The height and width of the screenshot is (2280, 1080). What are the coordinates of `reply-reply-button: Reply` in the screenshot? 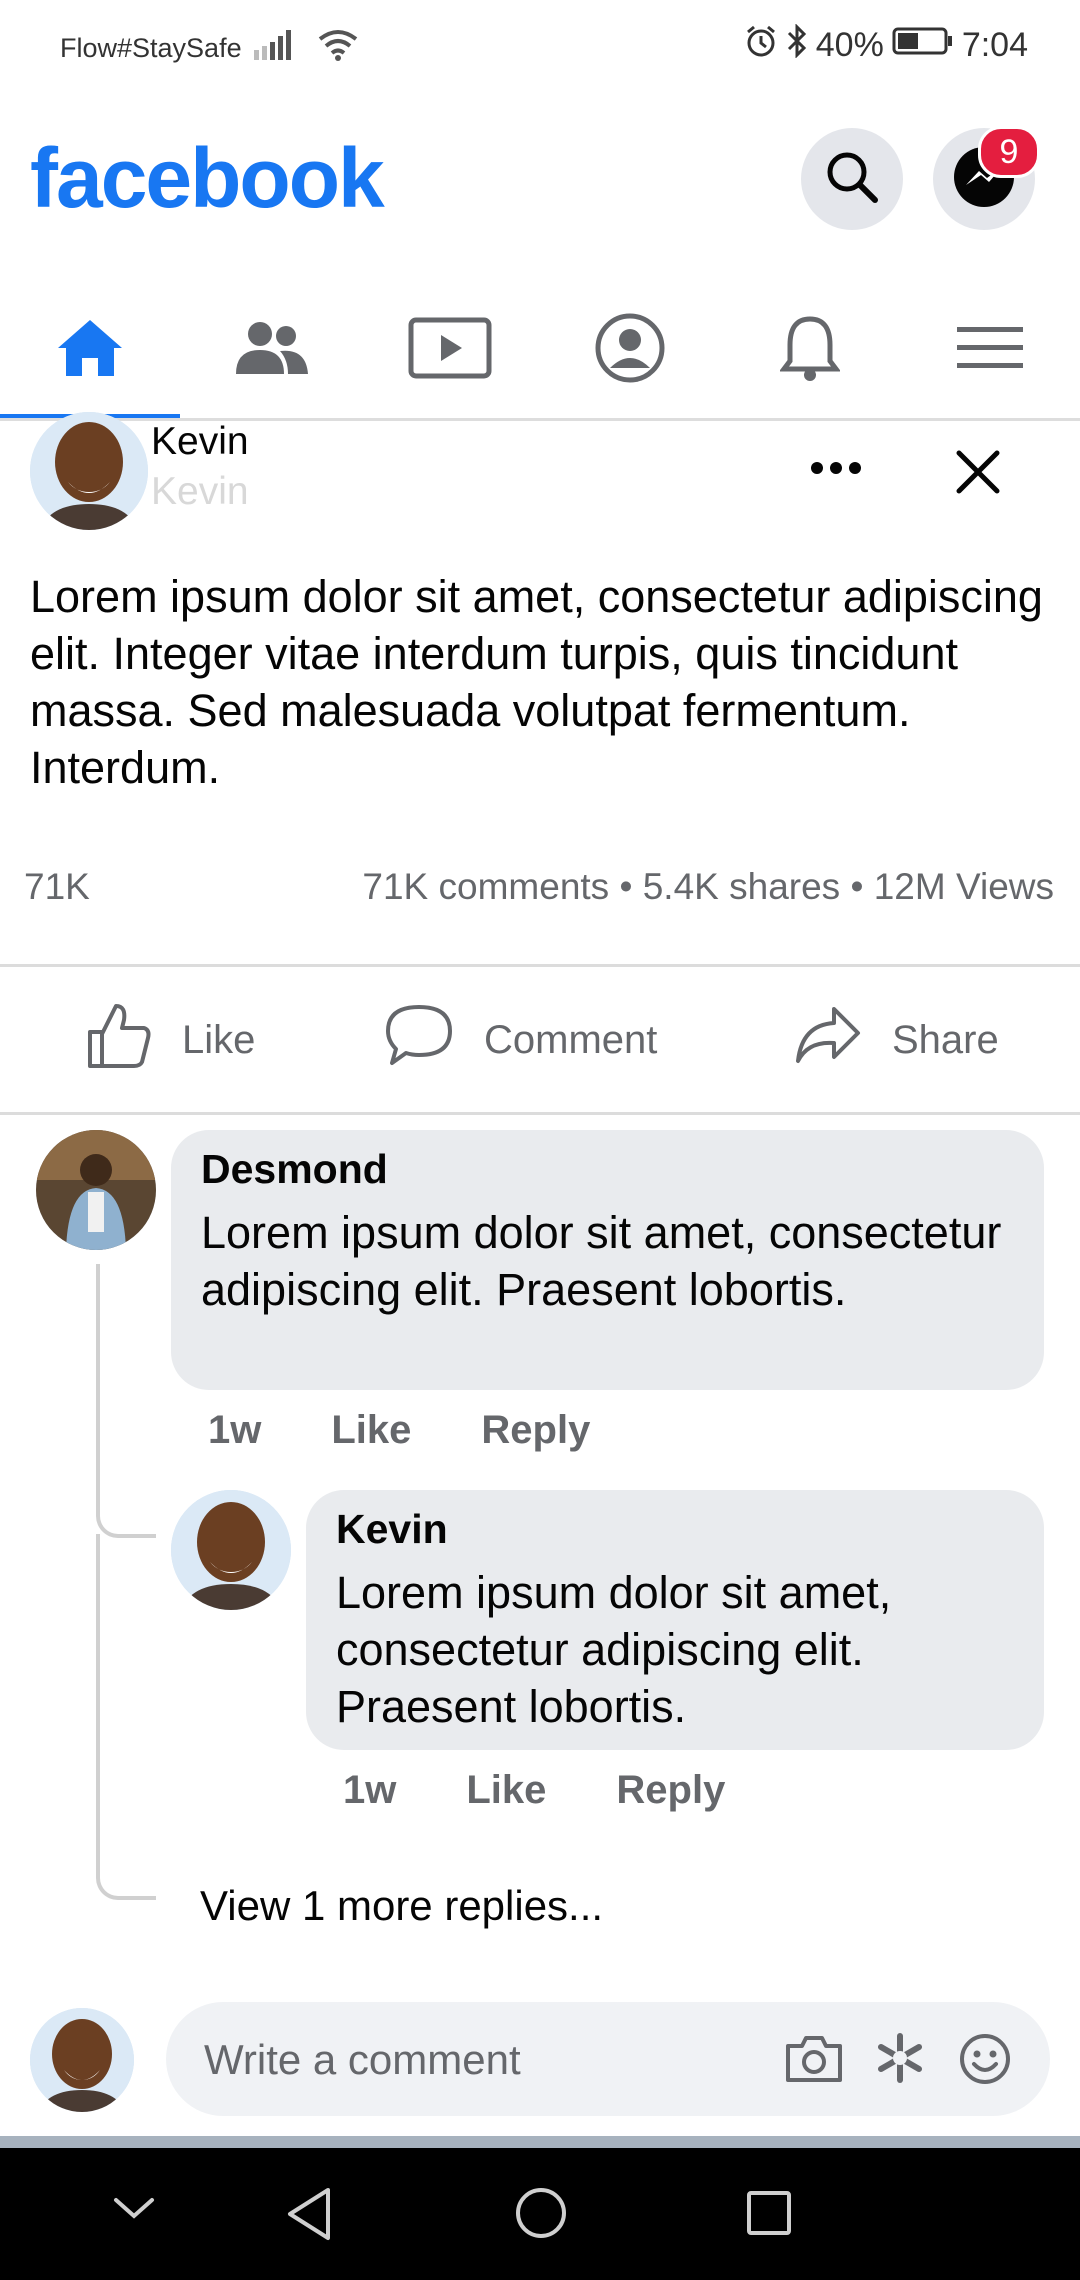 It's located at (670, 1790).